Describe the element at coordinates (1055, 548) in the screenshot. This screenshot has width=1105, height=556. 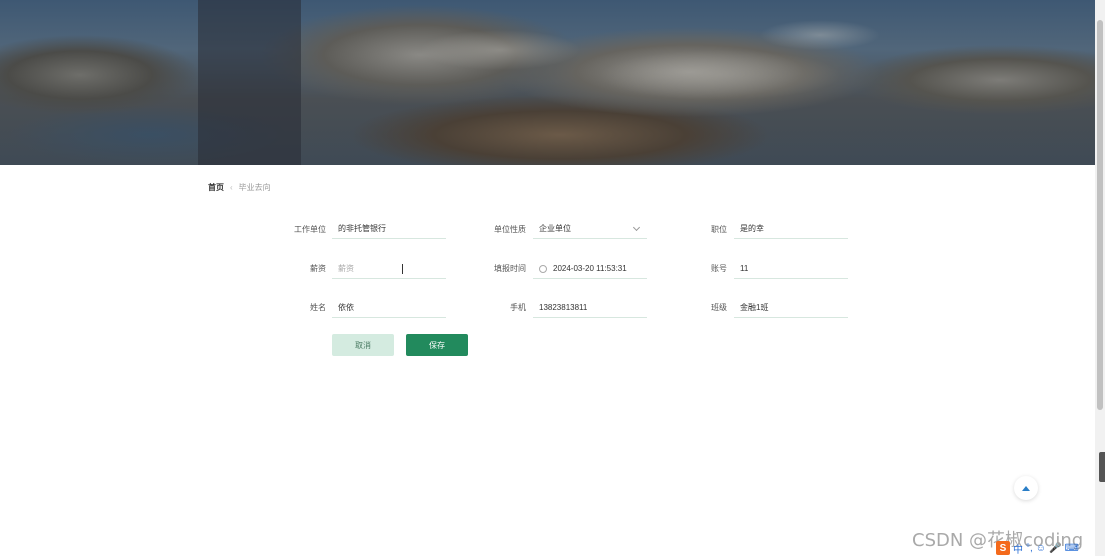
I see `ime-mic-icon: 🎤` at that location.